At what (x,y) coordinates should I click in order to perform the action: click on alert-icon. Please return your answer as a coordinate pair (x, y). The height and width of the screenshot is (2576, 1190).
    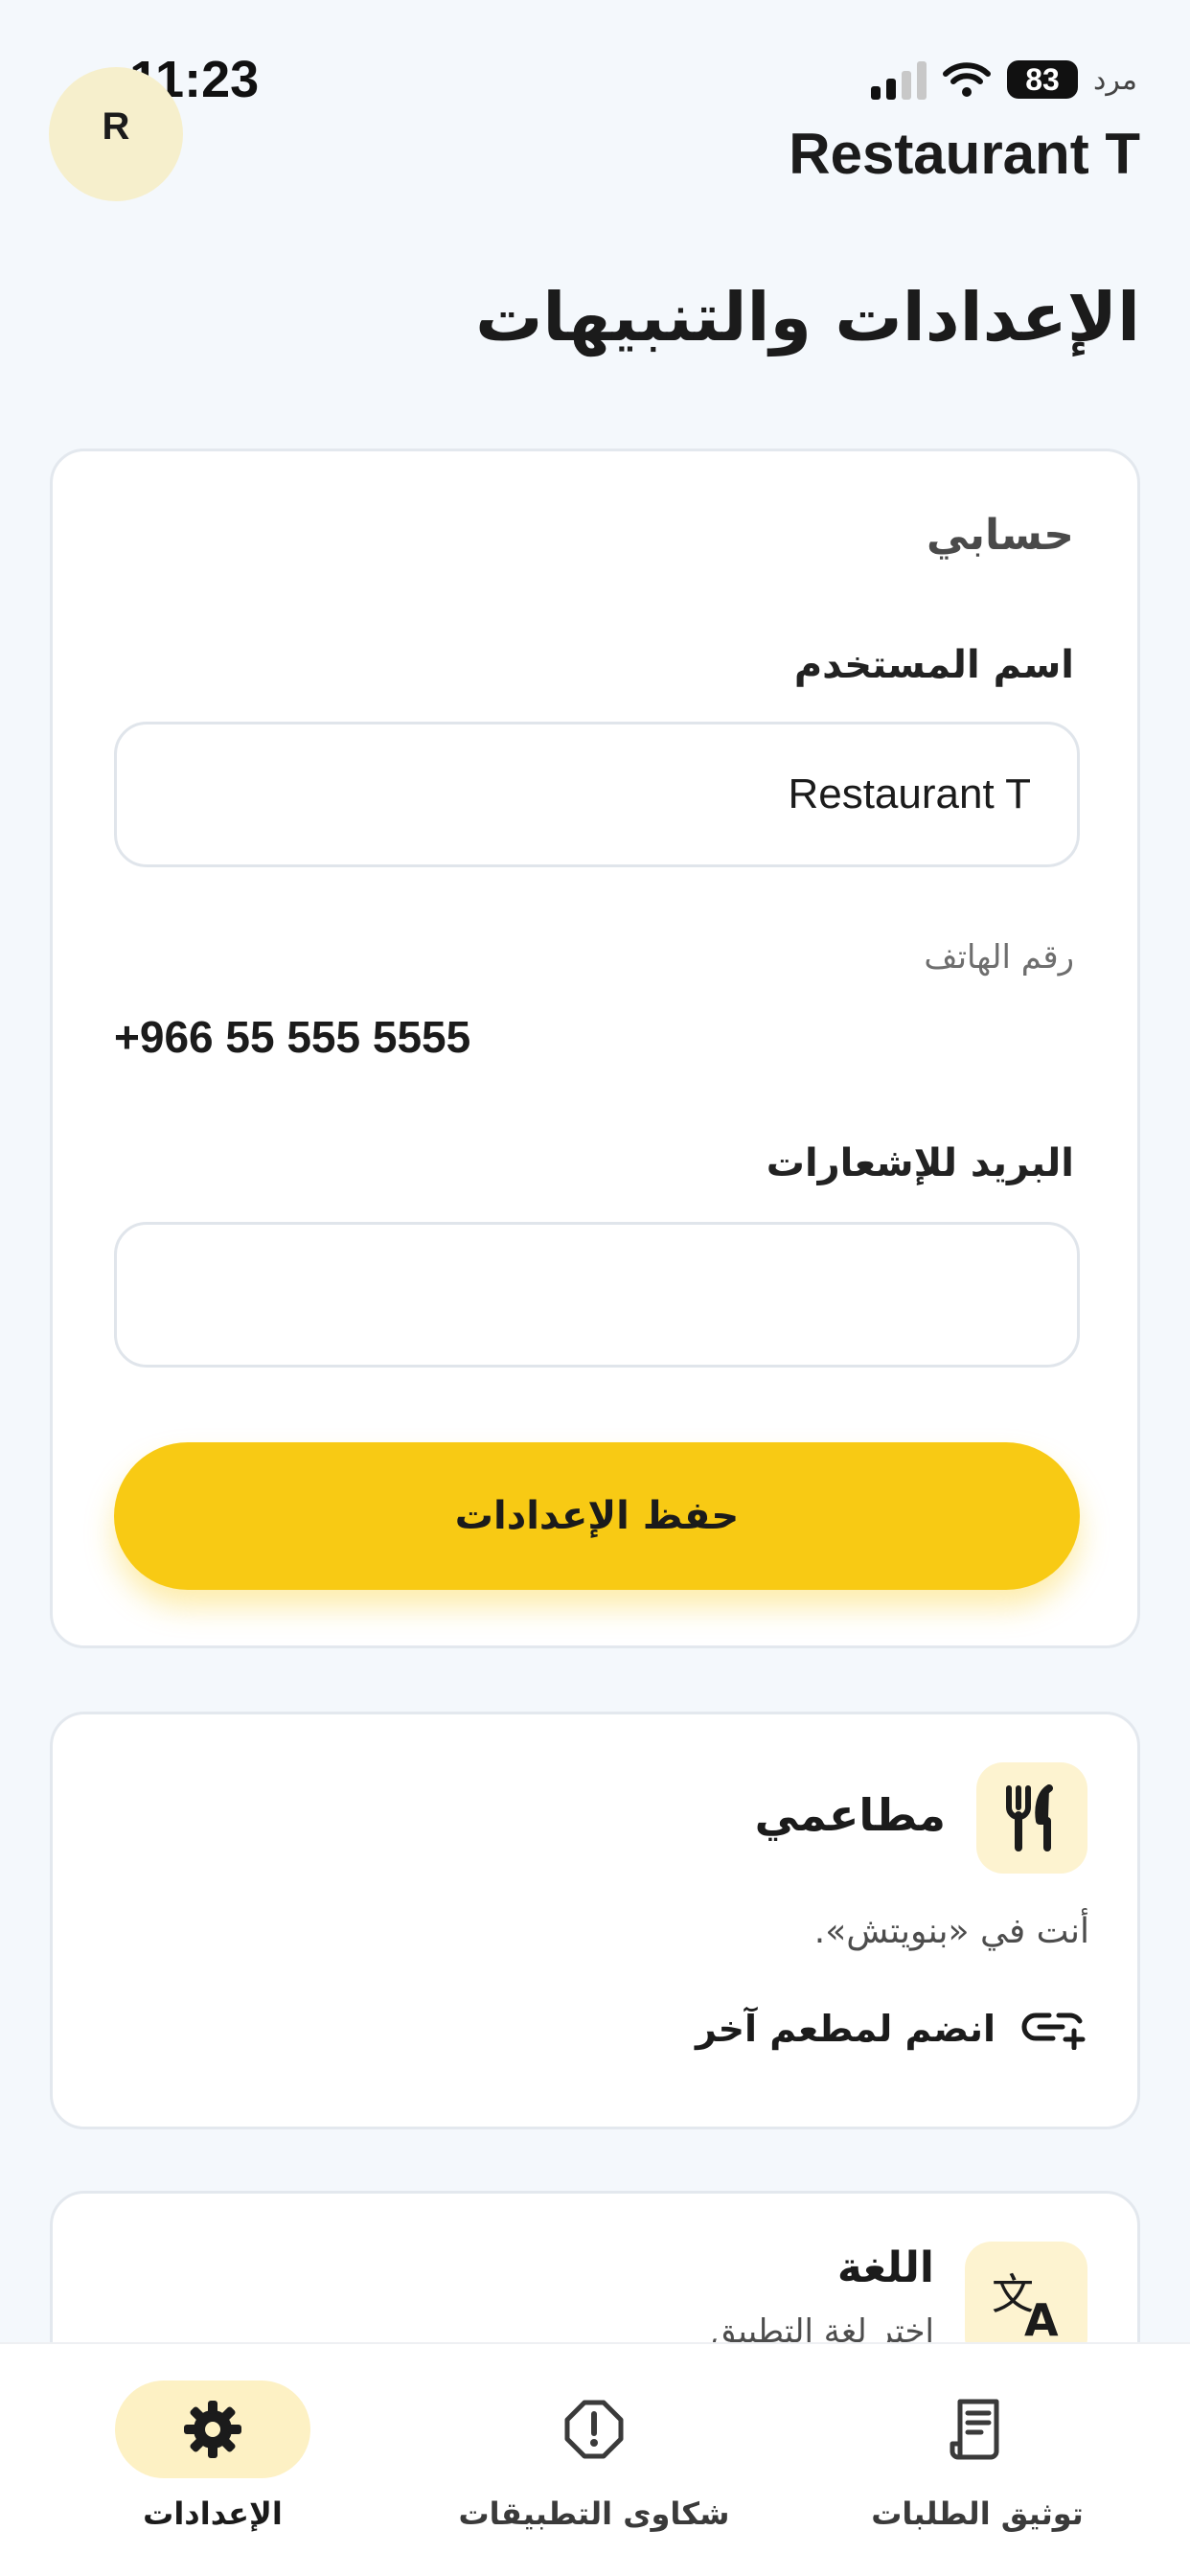
    Looking at the image, I should click on (594, 2429).